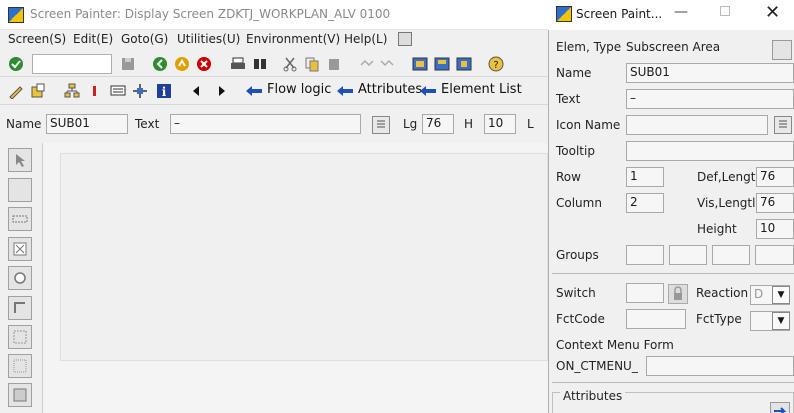  I want to click on icon-name-label: Icon Name, so click(588, 125).